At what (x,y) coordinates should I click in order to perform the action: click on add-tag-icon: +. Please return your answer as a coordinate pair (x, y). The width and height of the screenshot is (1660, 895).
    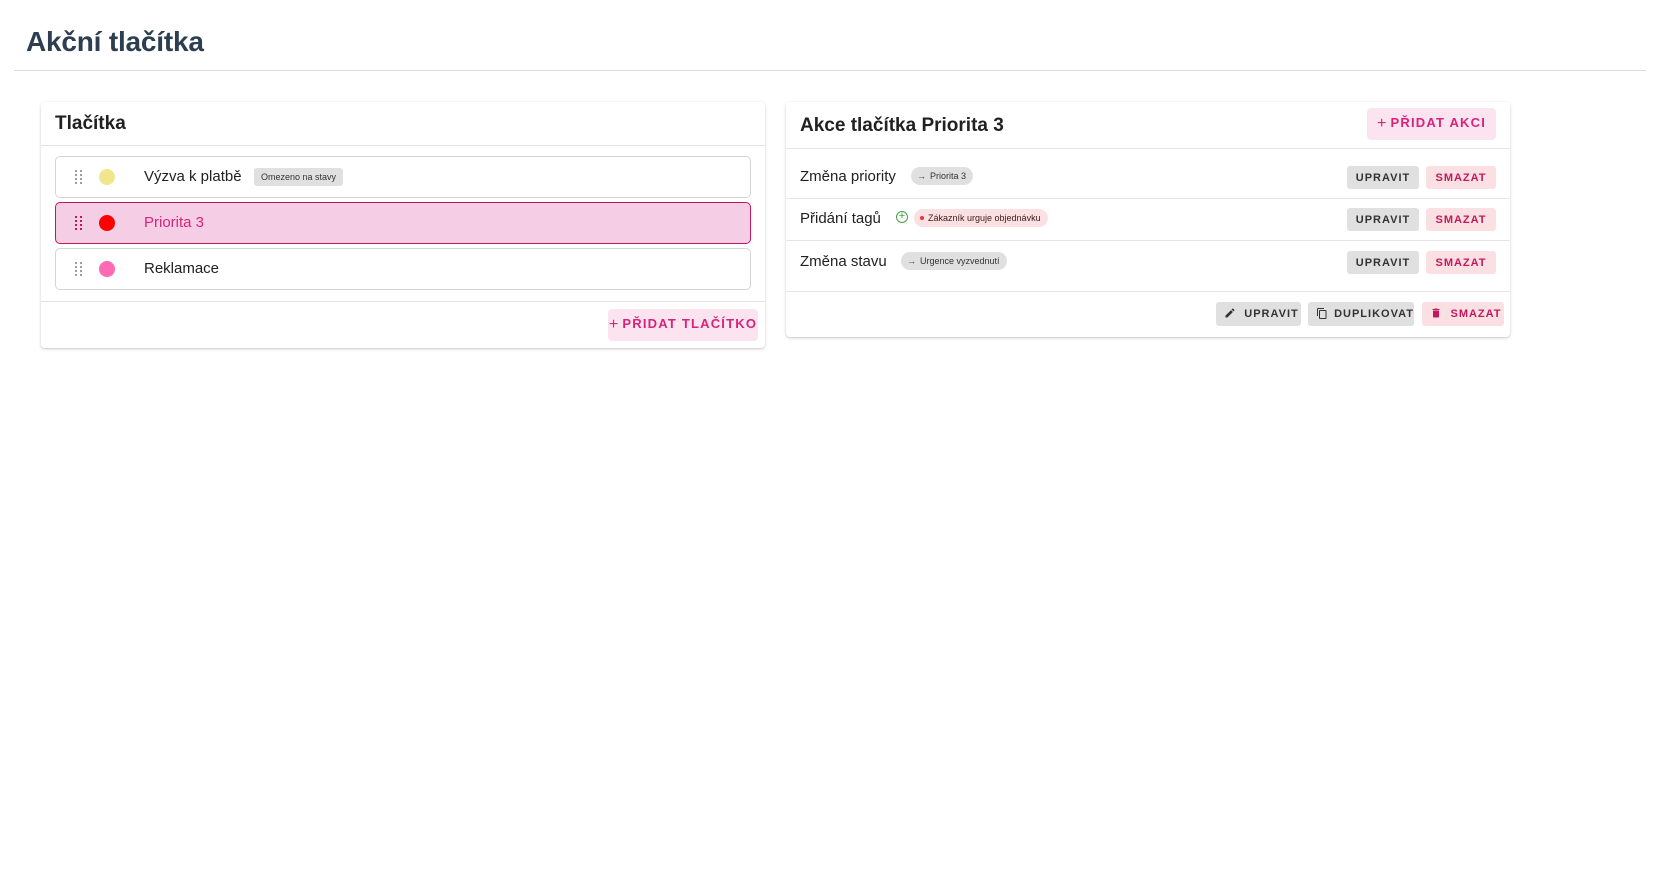
    Looking at the image, I should click on (902, 217).